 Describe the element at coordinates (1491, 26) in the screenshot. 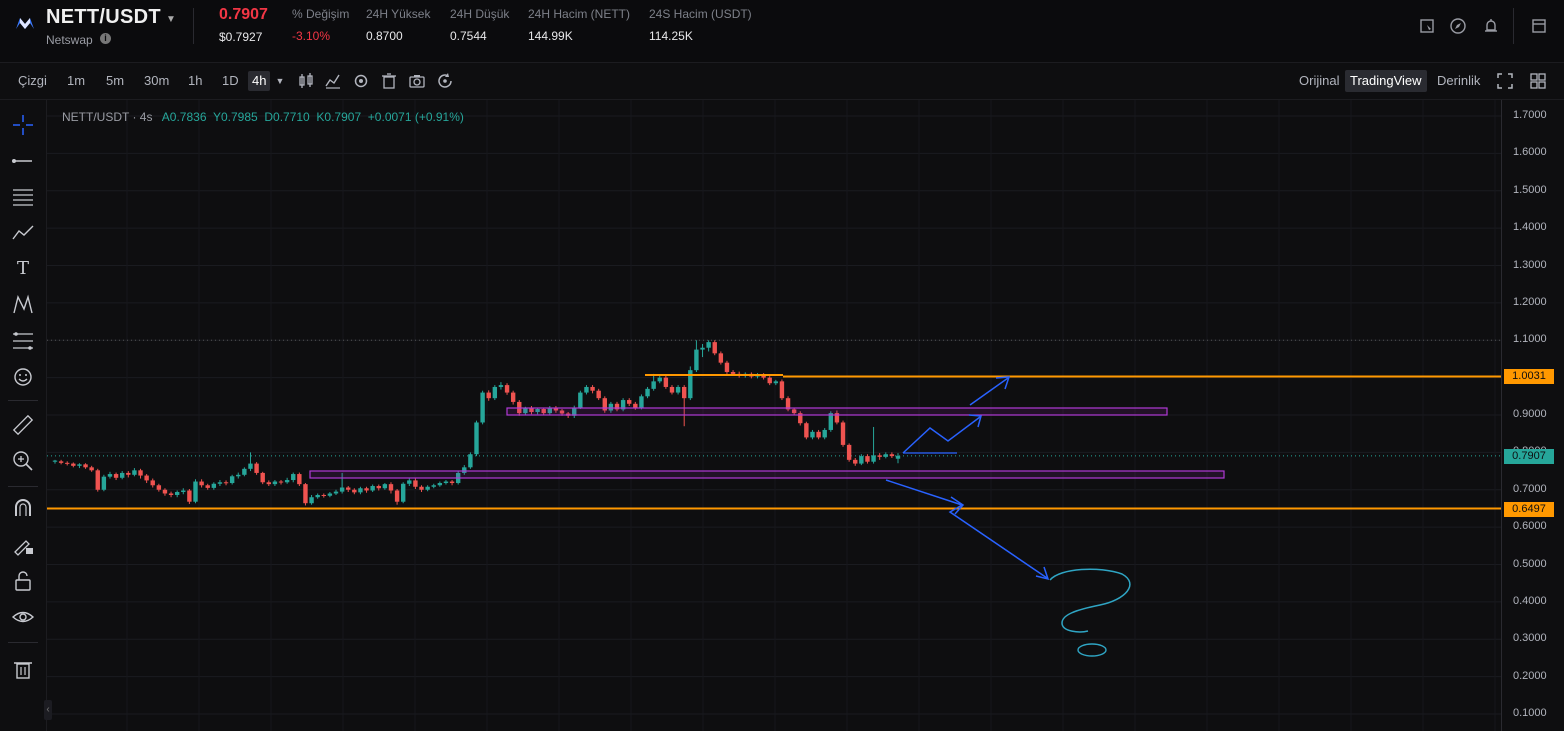

I see `alert-bell-icon` at that location.